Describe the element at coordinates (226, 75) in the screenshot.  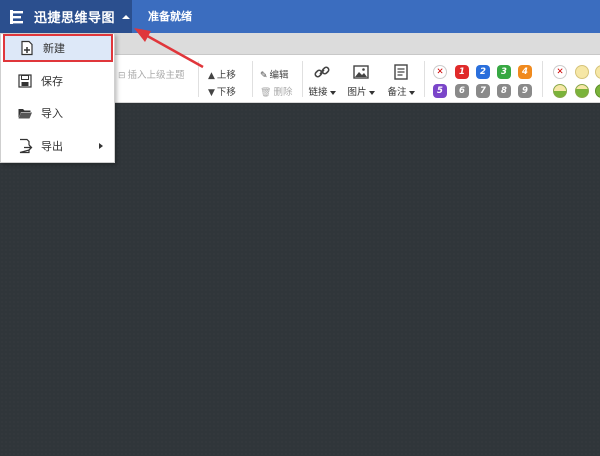
I see `move-up-label: 上移` at that location.